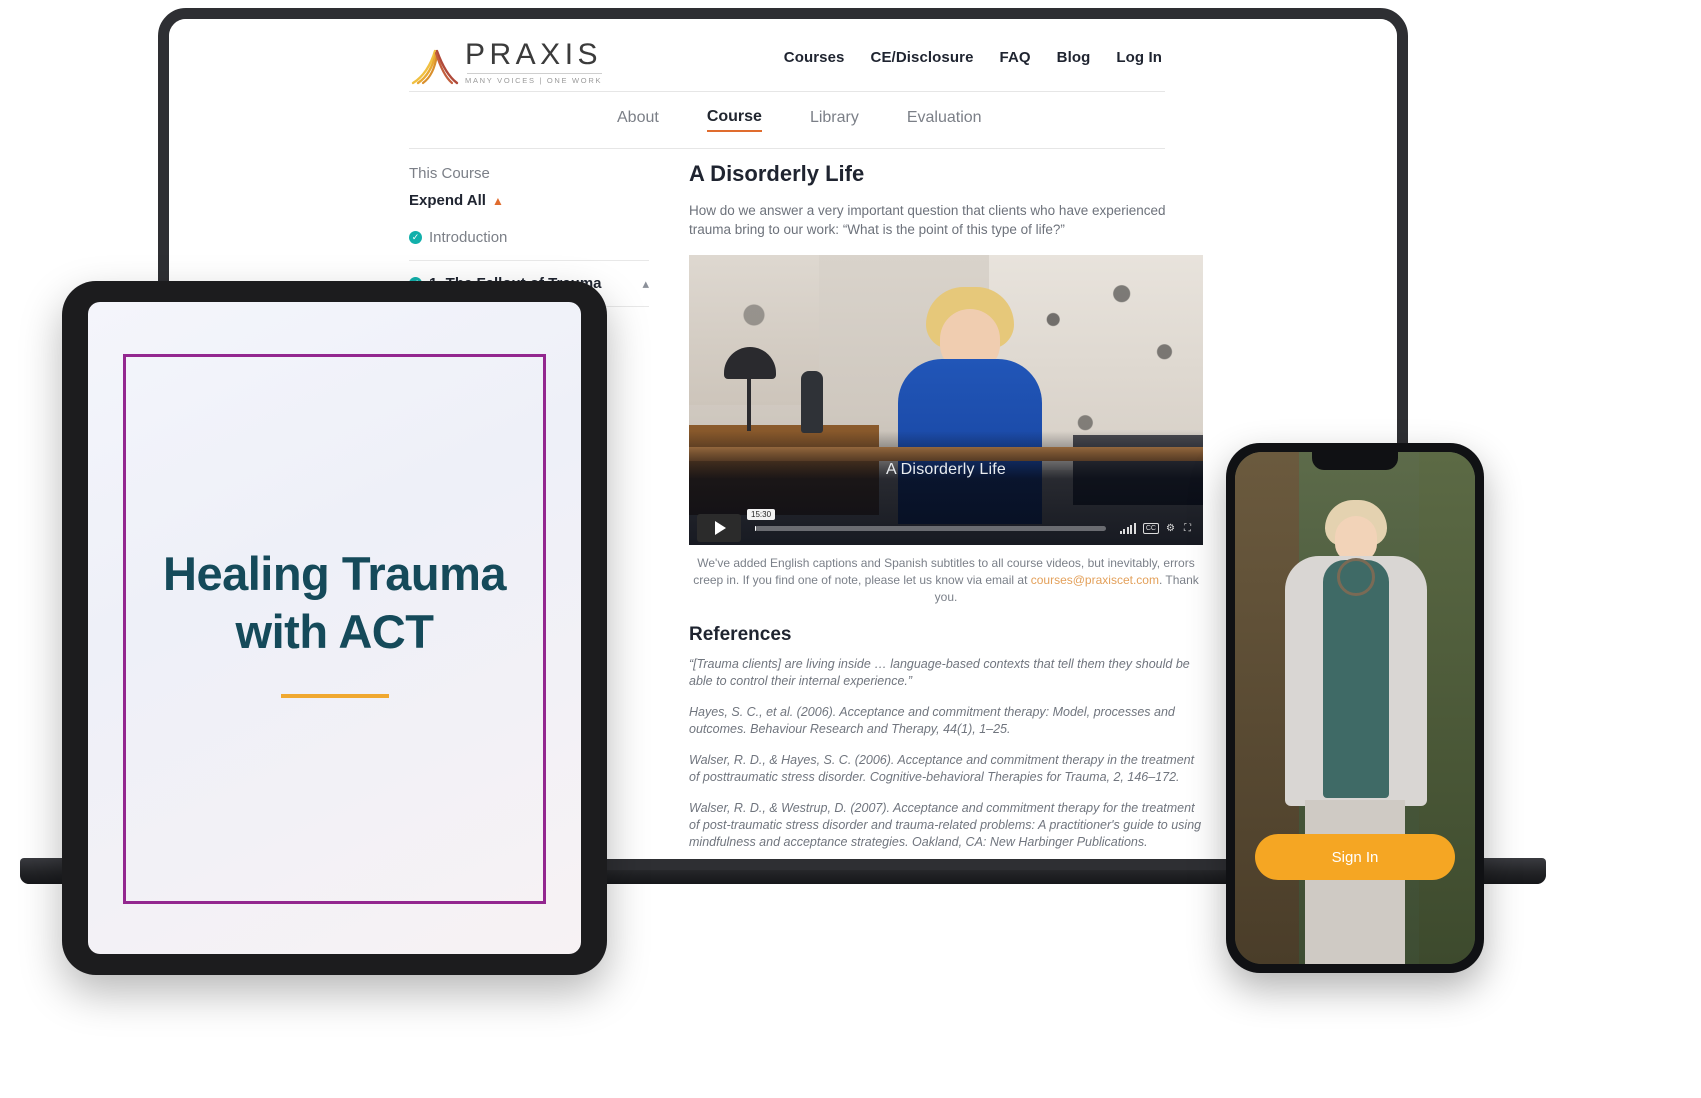 The image size is (1701, 1098). What do you see at coordinates (1355, 461) in the screenshot?
I see `phone-notch` at bounding box center [1355, 461].